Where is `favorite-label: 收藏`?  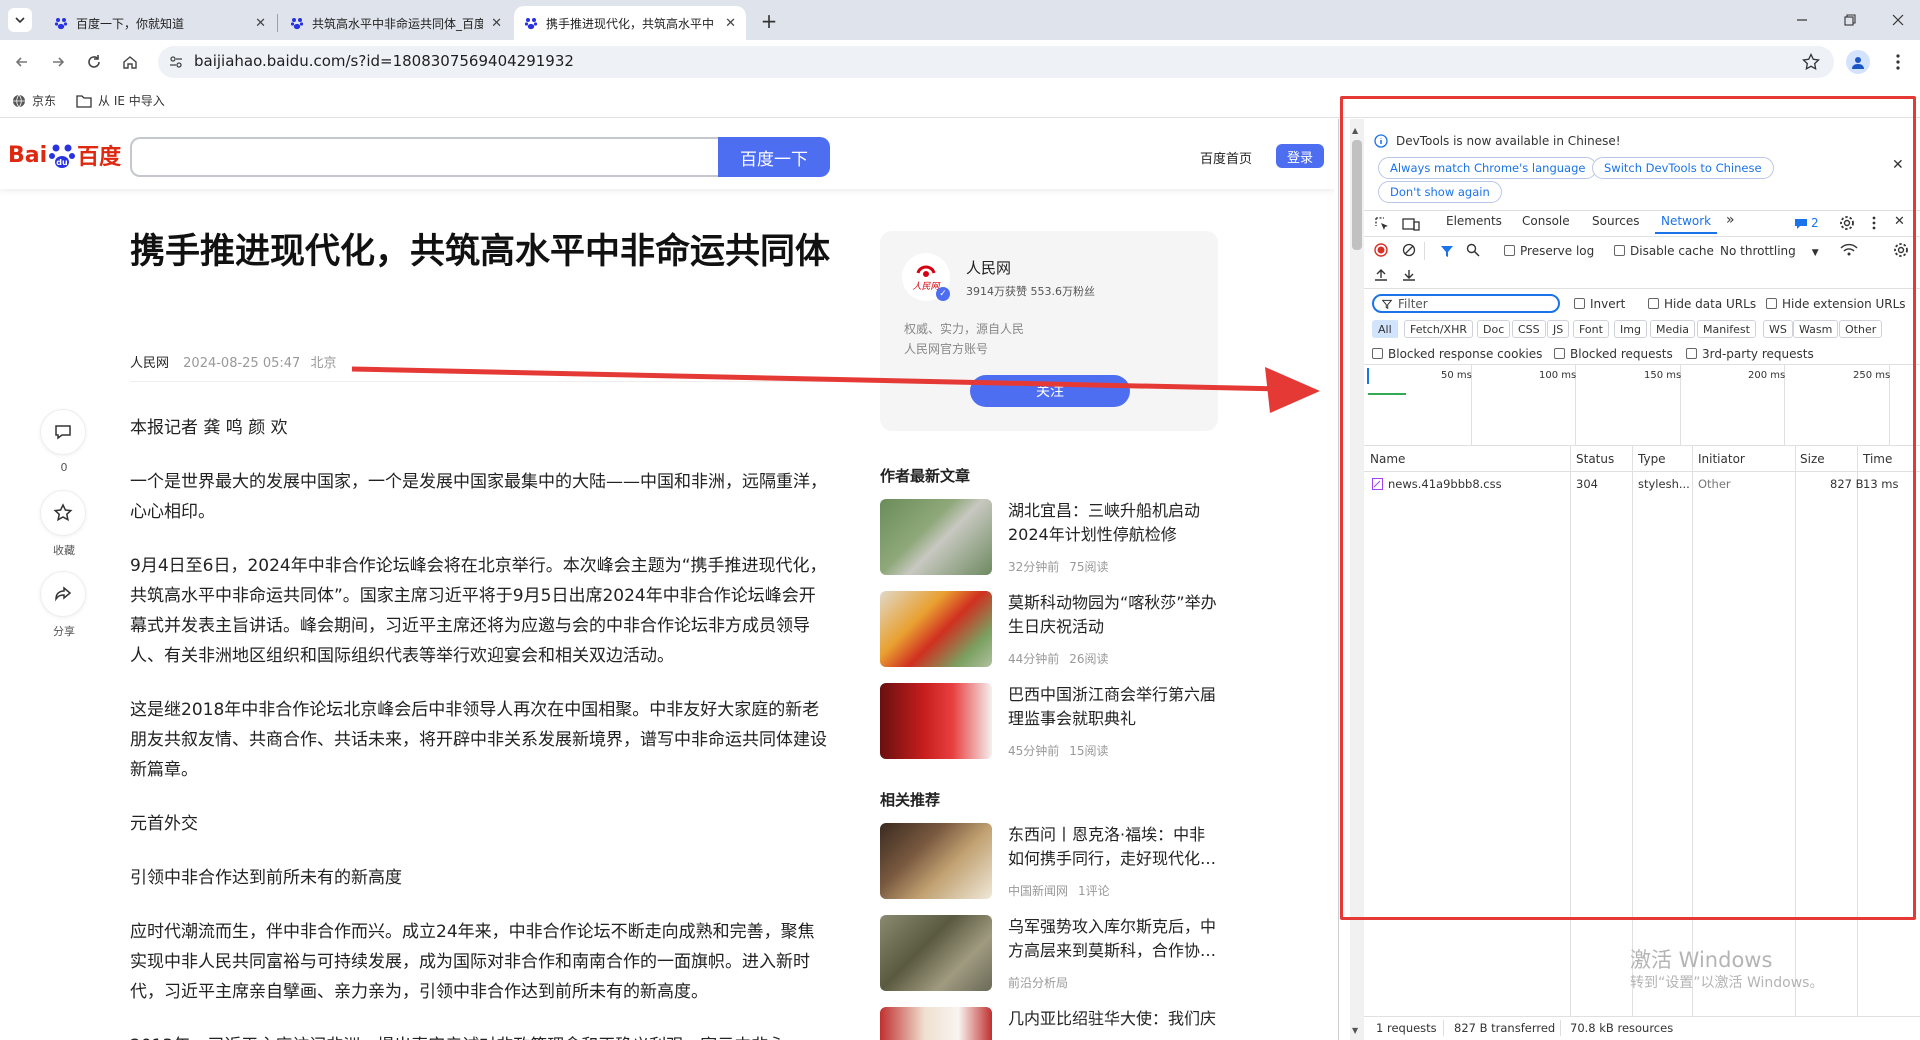
favorite-label: 收藏 is located at coordinates (64, 550).